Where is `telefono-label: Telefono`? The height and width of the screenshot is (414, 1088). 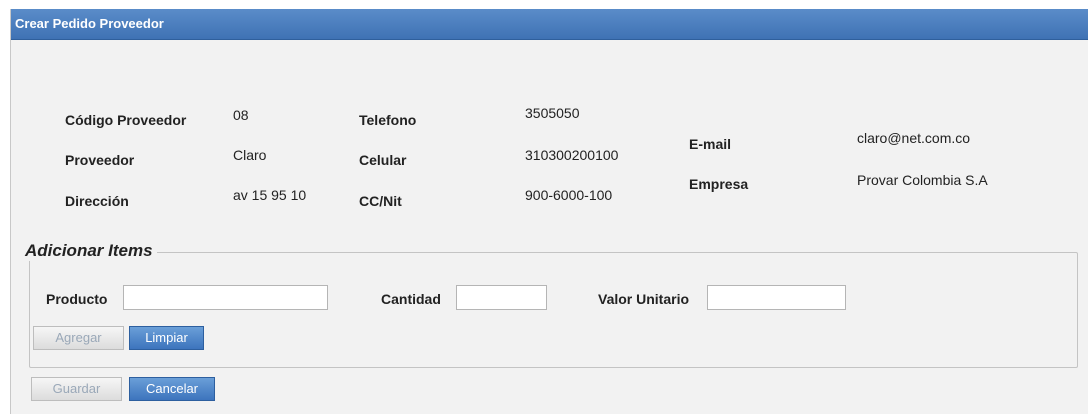
telefono-label: Telefono is located at coordinates (388, 120).